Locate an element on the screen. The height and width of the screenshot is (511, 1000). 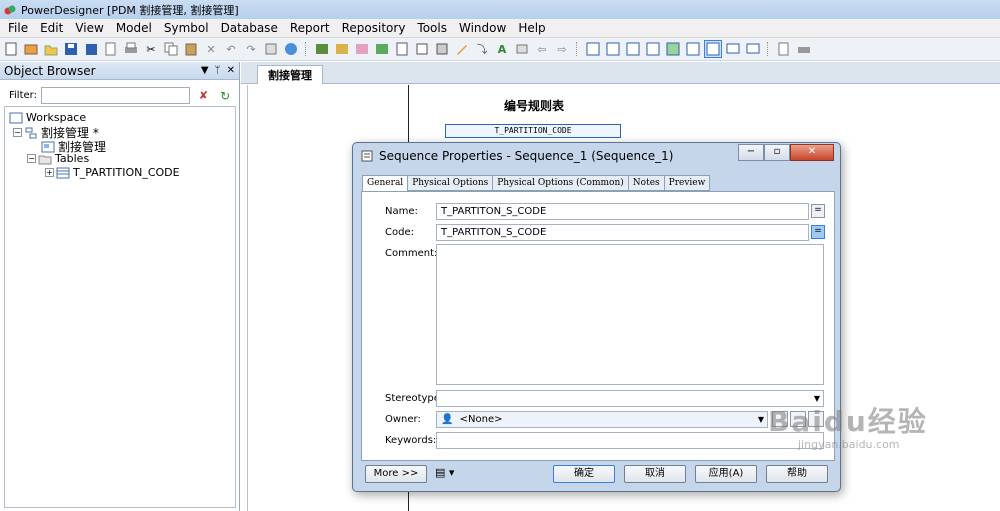
tab-notes: Notes is located at coordinates (646, 183).